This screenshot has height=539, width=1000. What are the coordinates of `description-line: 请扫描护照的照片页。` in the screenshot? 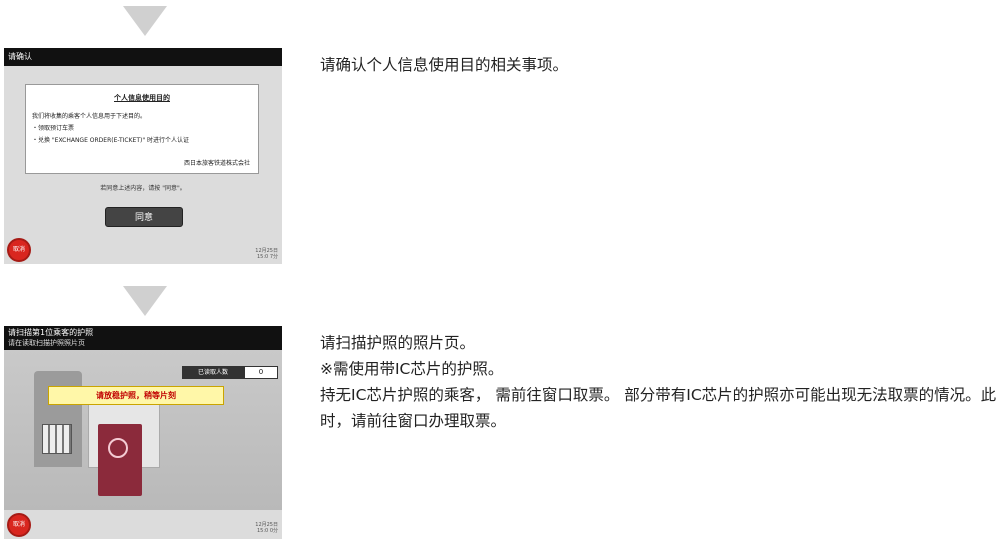 It's located at (398, 343).